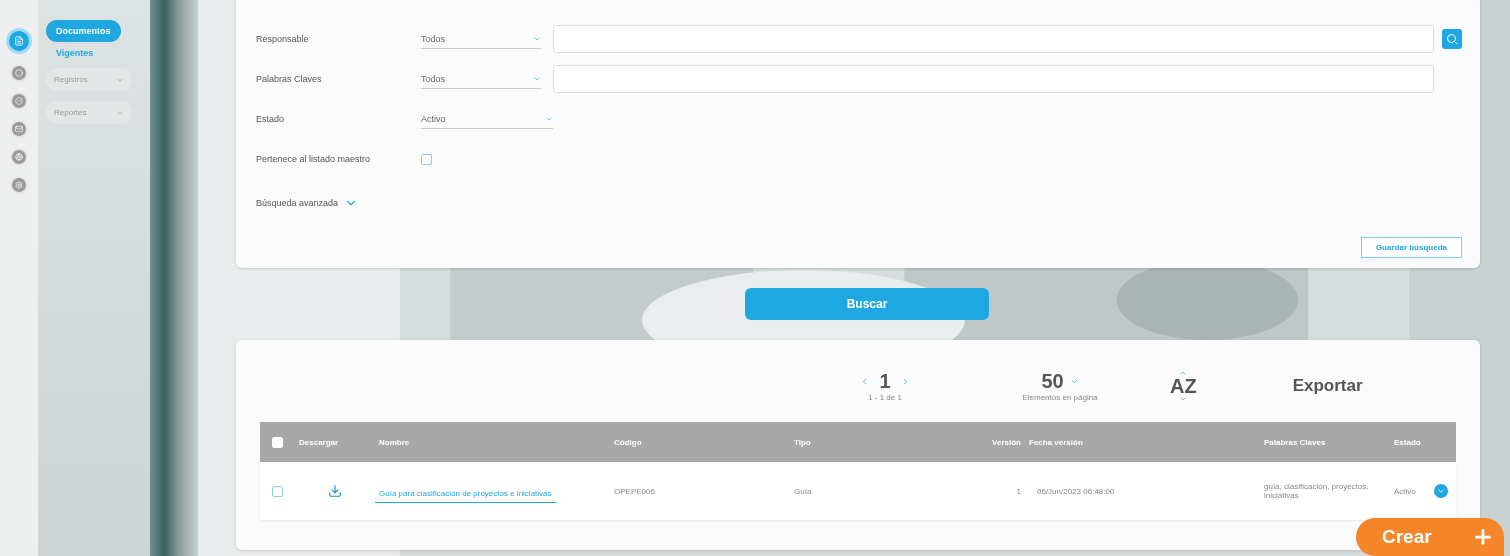 The image size is (1510, 556). I want to click on search-icon, so click(1452, 39).